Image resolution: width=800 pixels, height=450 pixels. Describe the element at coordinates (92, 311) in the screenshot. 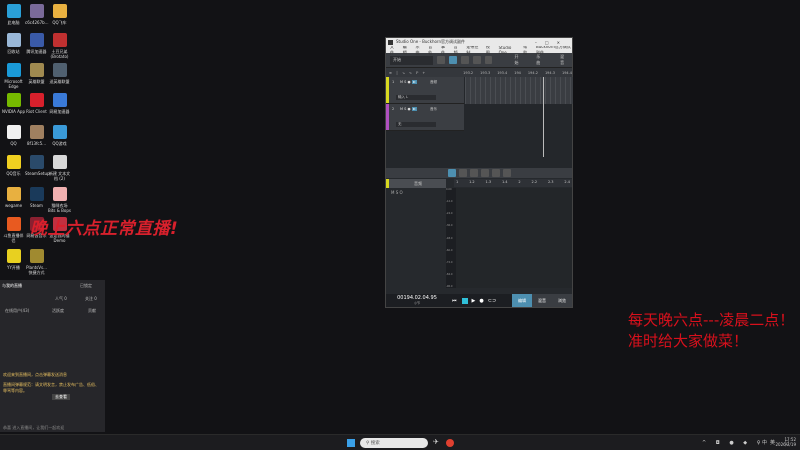

I see `gift-tab: 贡献` at that location.